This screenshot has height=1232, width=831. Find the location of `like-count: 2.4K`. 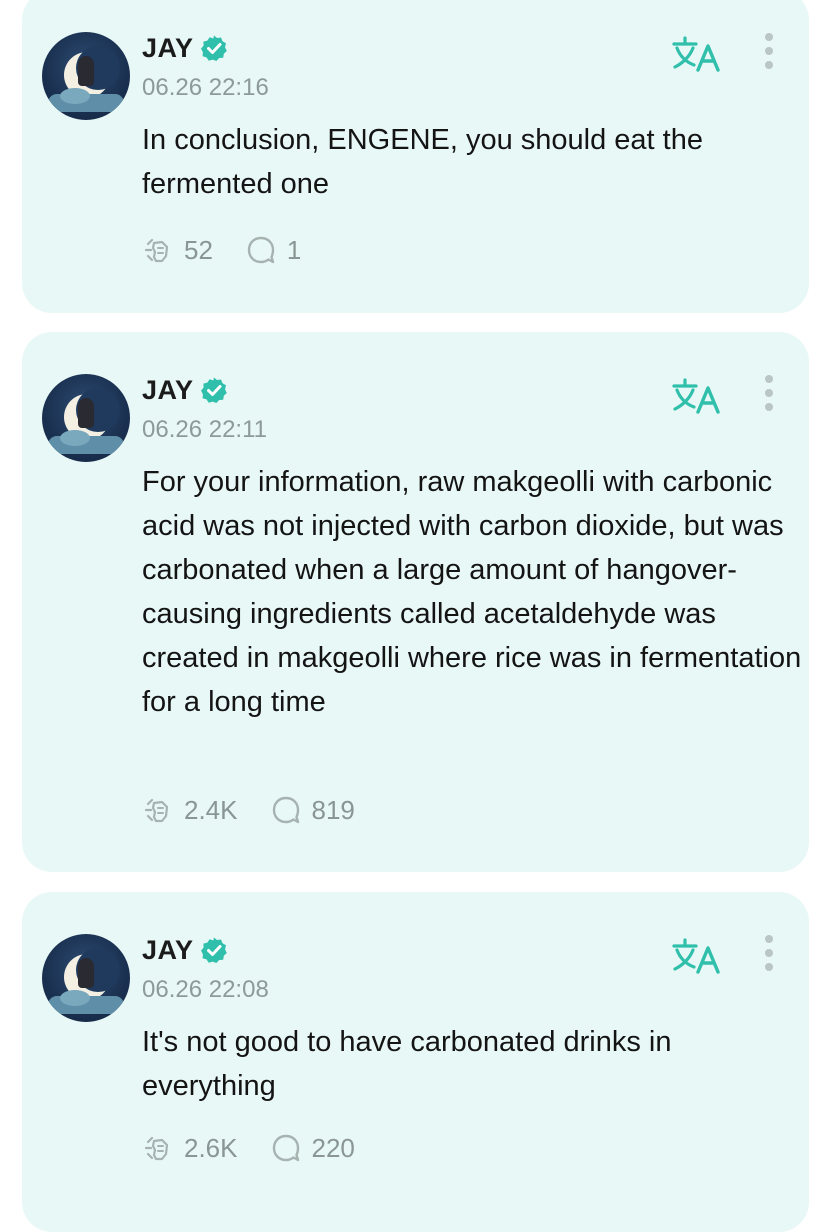

like-count: 2.4K is located at coordinates (211, 809).